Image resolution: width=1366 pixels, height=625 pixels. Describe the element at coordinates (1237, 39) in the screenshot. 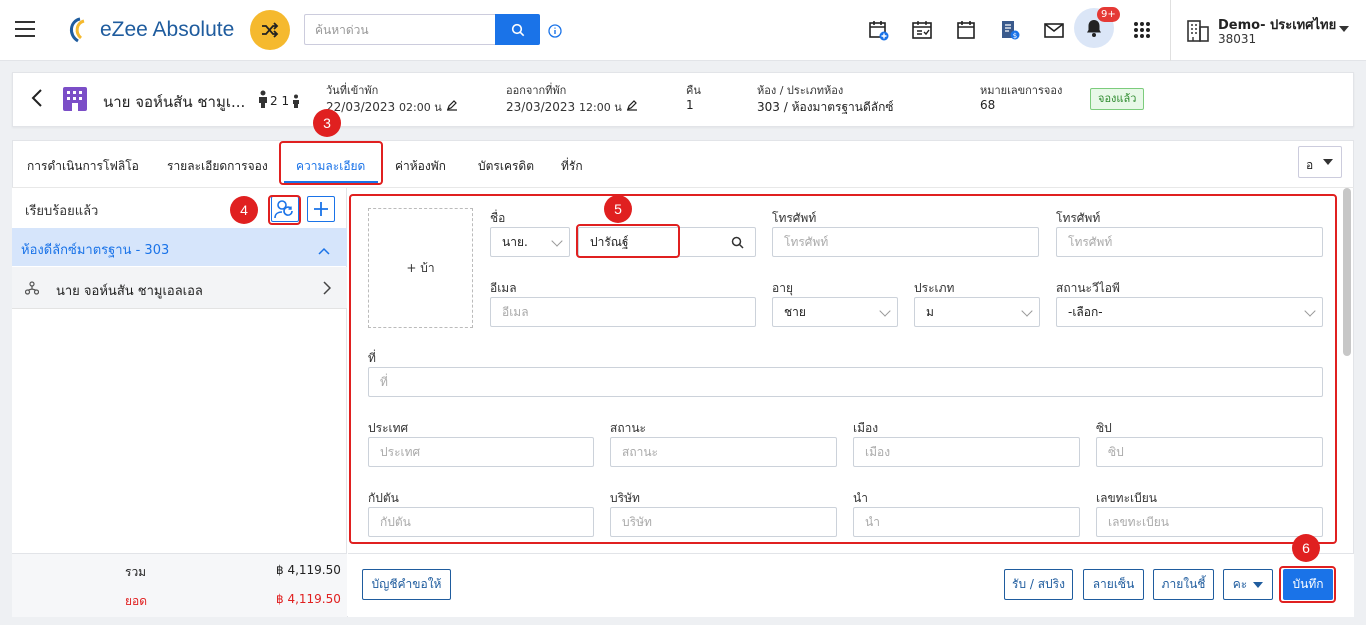

I see `hotel-id: 38031` at that location.